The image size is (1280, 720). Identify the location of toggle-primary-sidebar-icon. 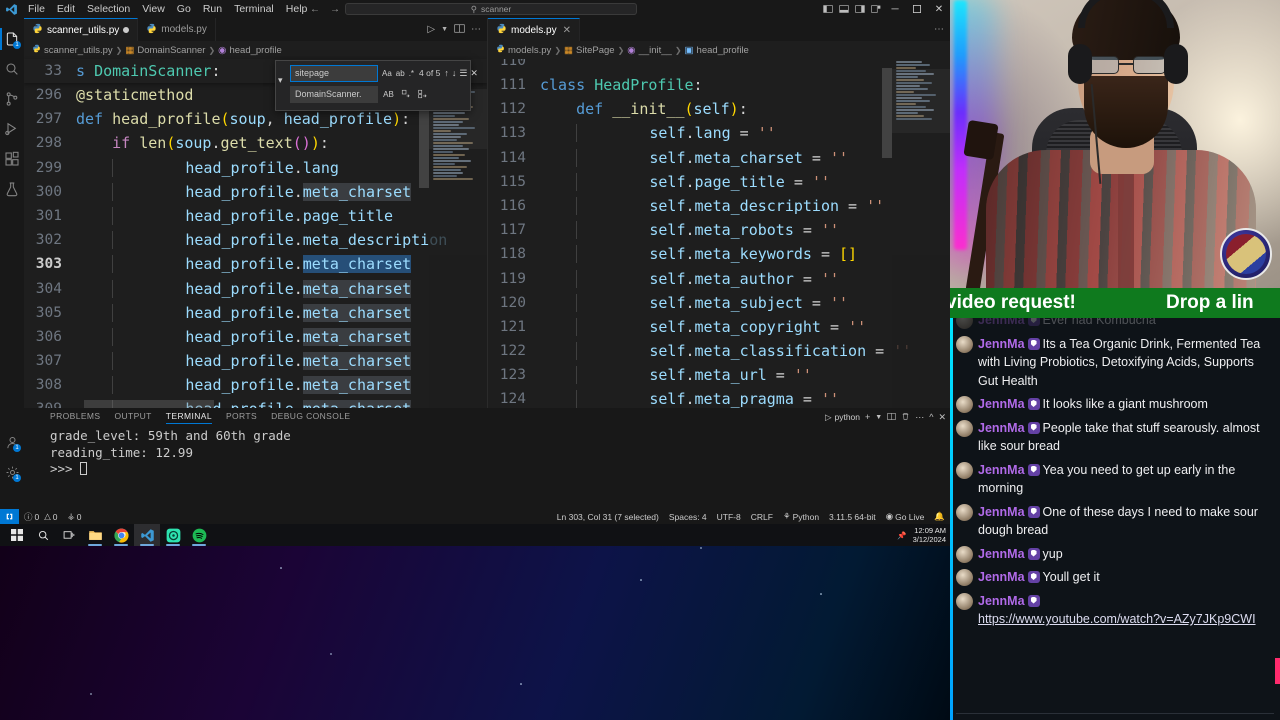
(828, 9).